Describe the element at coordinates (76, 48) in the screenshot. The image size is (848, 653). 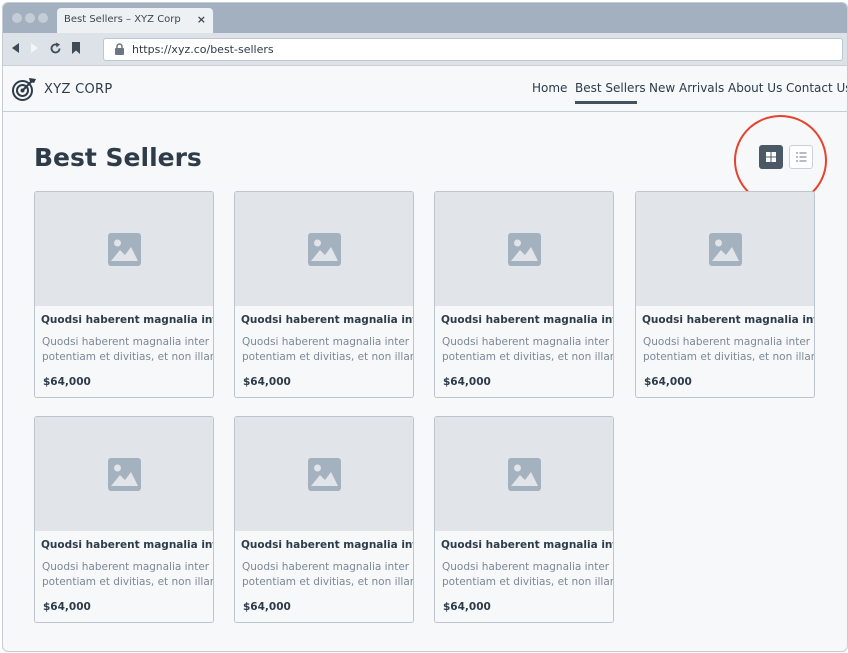
I see `bookmark-icon` at that location.